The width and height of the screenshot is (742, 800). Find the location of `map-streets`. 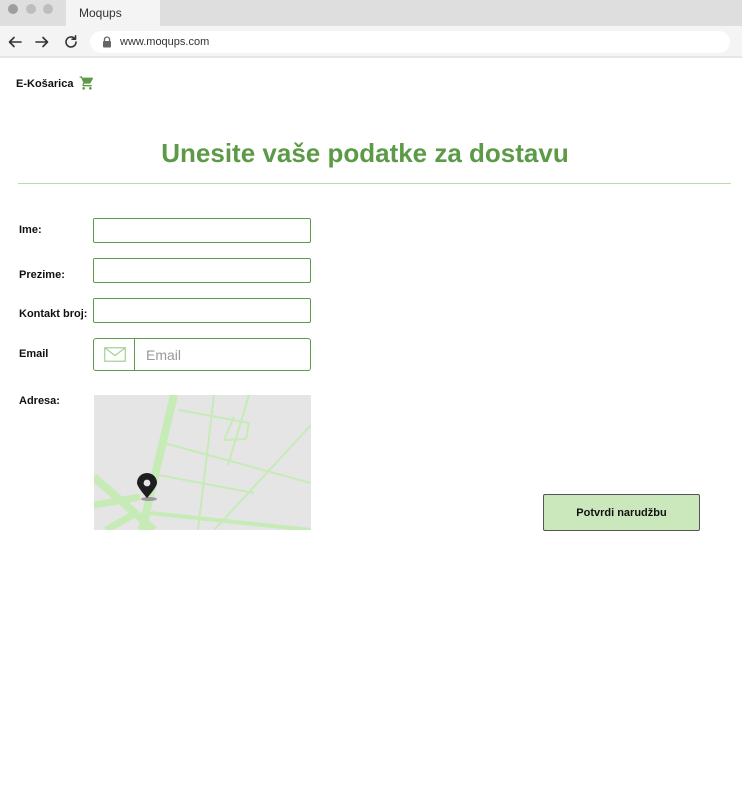

map-streets is located at coordinates (202, 462).